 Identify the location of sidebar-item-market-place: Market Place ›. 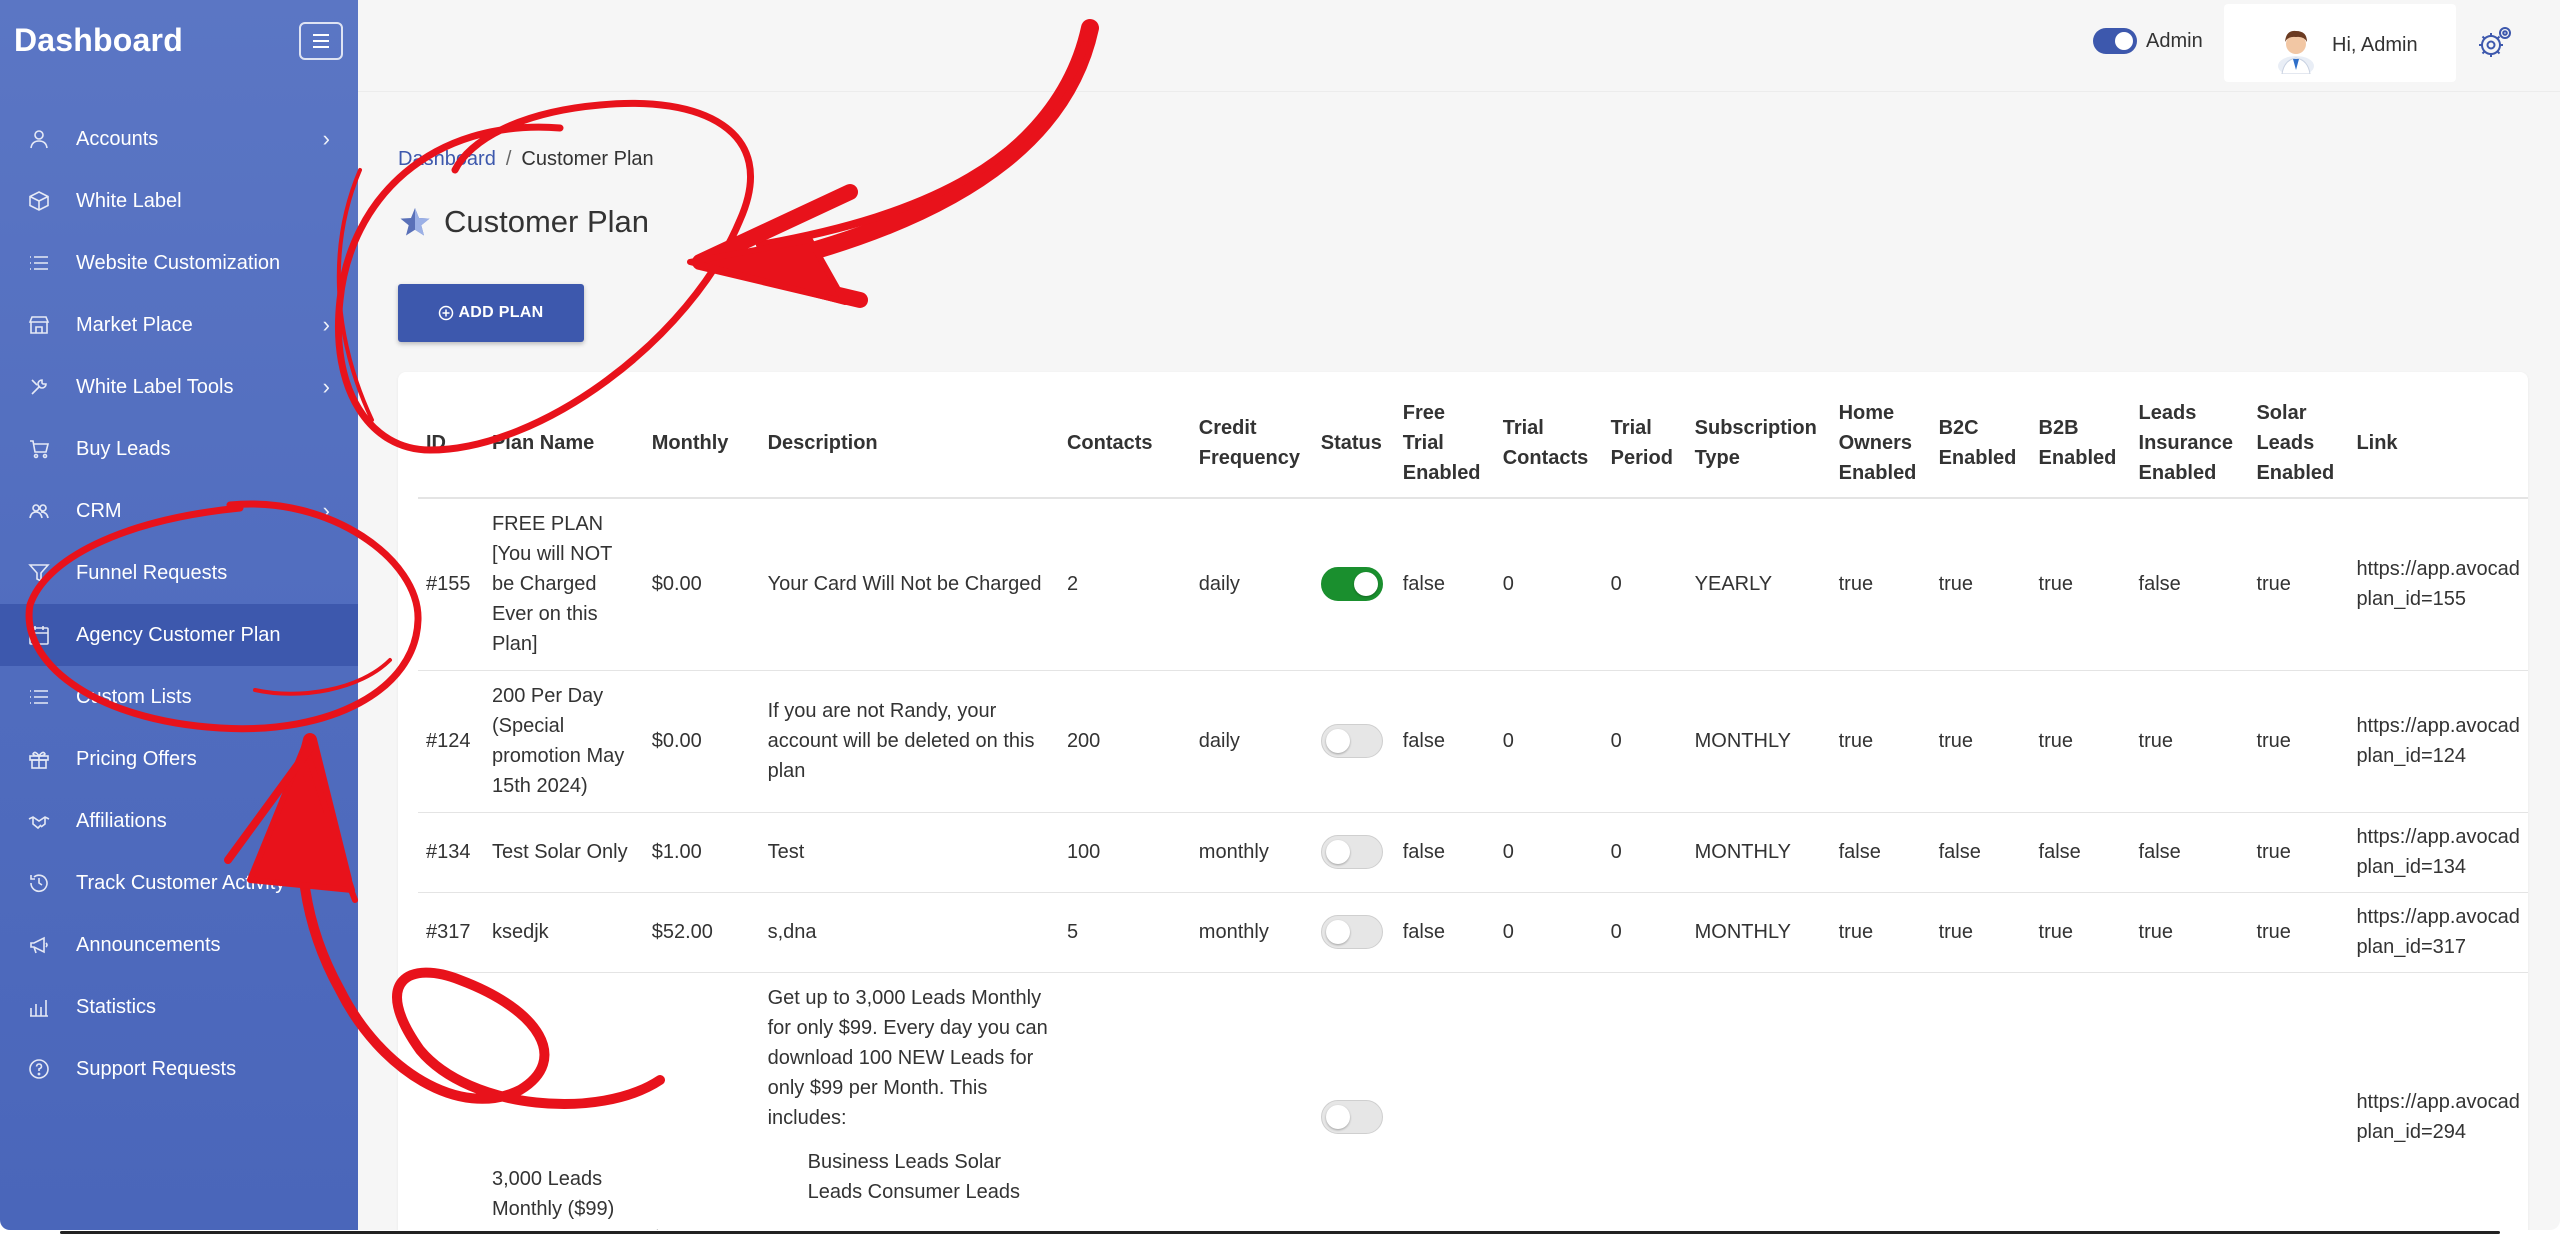
(179, 325).